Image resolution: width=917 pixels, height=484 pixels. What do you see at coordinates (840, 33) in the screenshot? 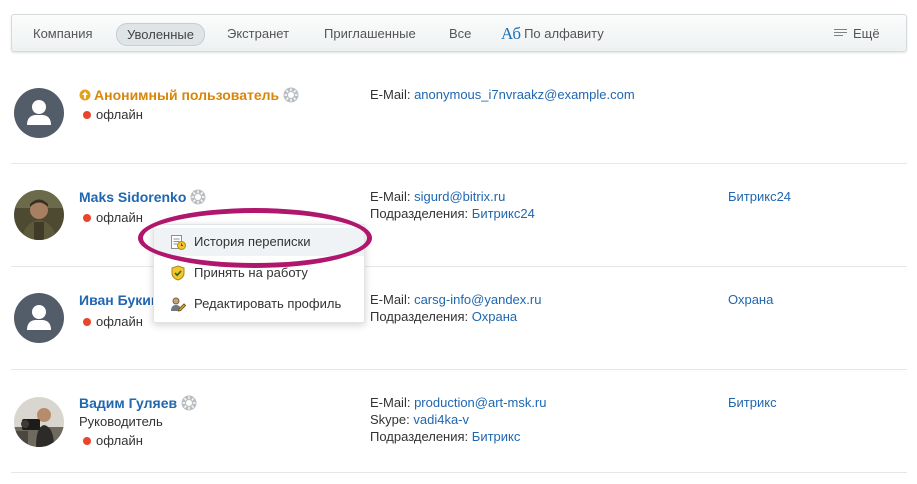
I see `menu-lines-icon` at bounding box center [840, 33].